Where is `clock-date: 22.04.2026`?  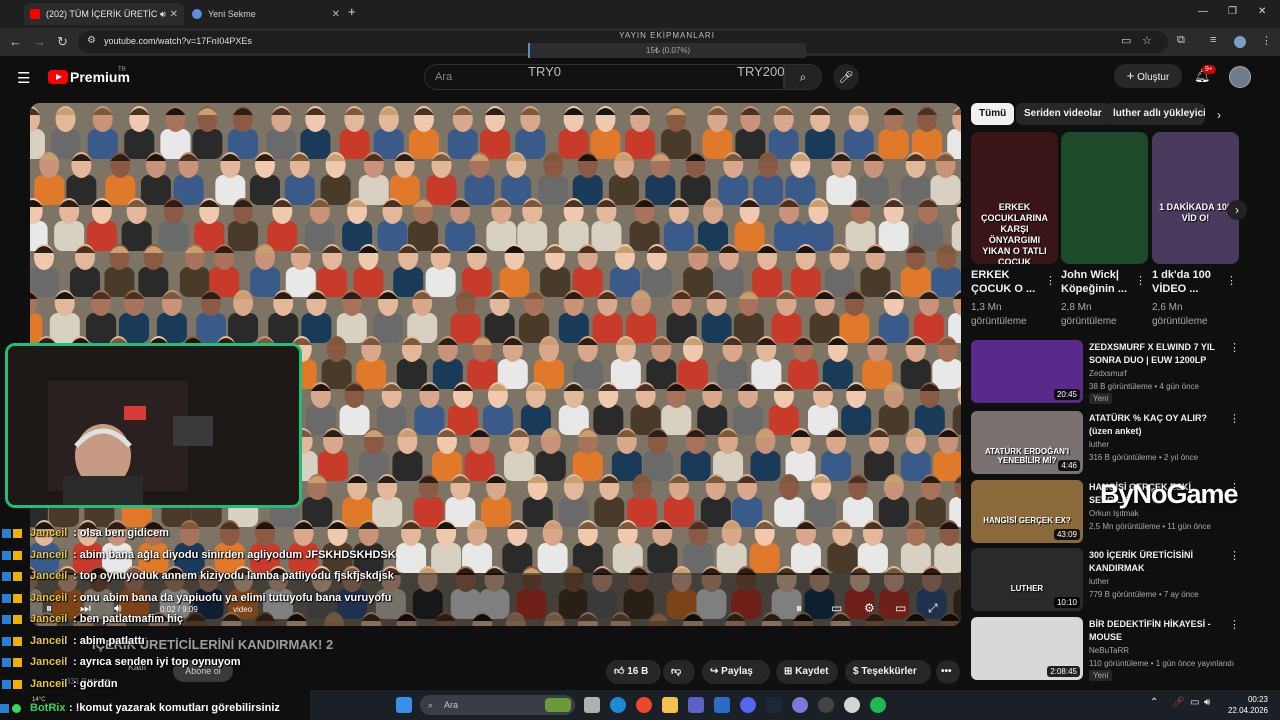
clock-date: 22.04.2026 is located at coordinates (1247, 710).